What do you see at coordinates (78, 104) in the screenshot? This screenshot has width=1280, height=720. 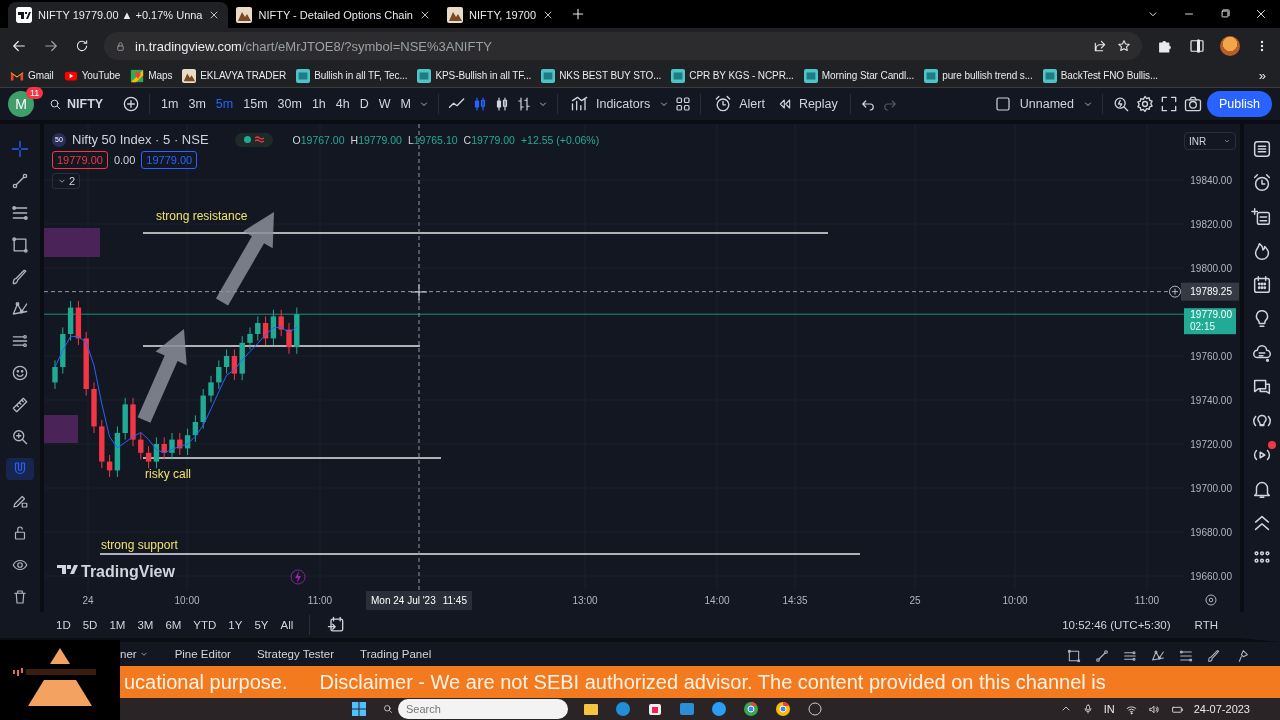 I see `symbol-search: NIFTY` at bounding box center [78, 104].